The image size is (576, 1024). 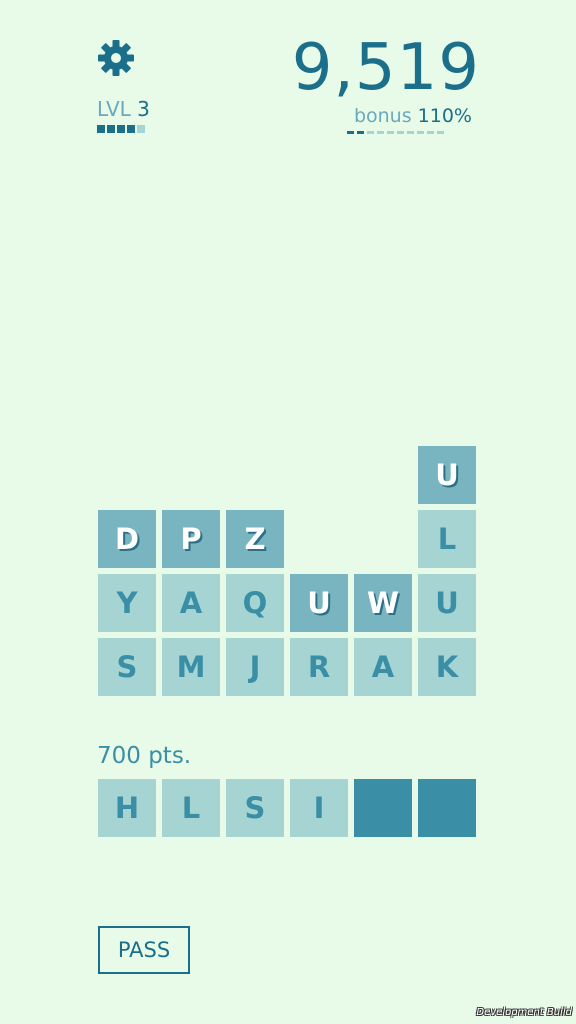 I want to click on development-build-label: Development Build, so click(x=524, y=1012).